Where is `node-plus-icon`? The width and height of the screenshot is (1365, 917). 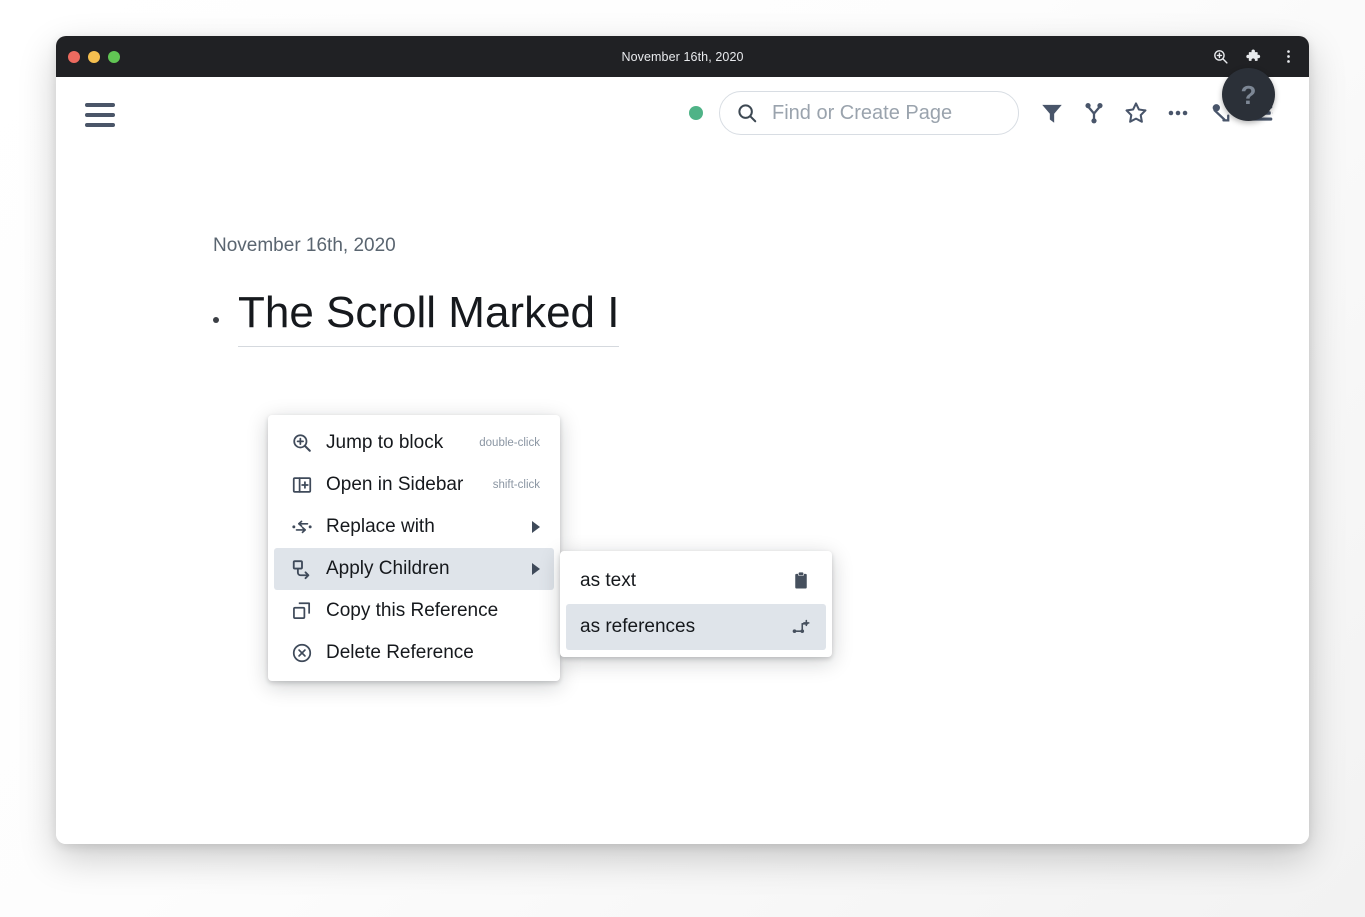
node-plus-icon is located at coordinates (801, 627).